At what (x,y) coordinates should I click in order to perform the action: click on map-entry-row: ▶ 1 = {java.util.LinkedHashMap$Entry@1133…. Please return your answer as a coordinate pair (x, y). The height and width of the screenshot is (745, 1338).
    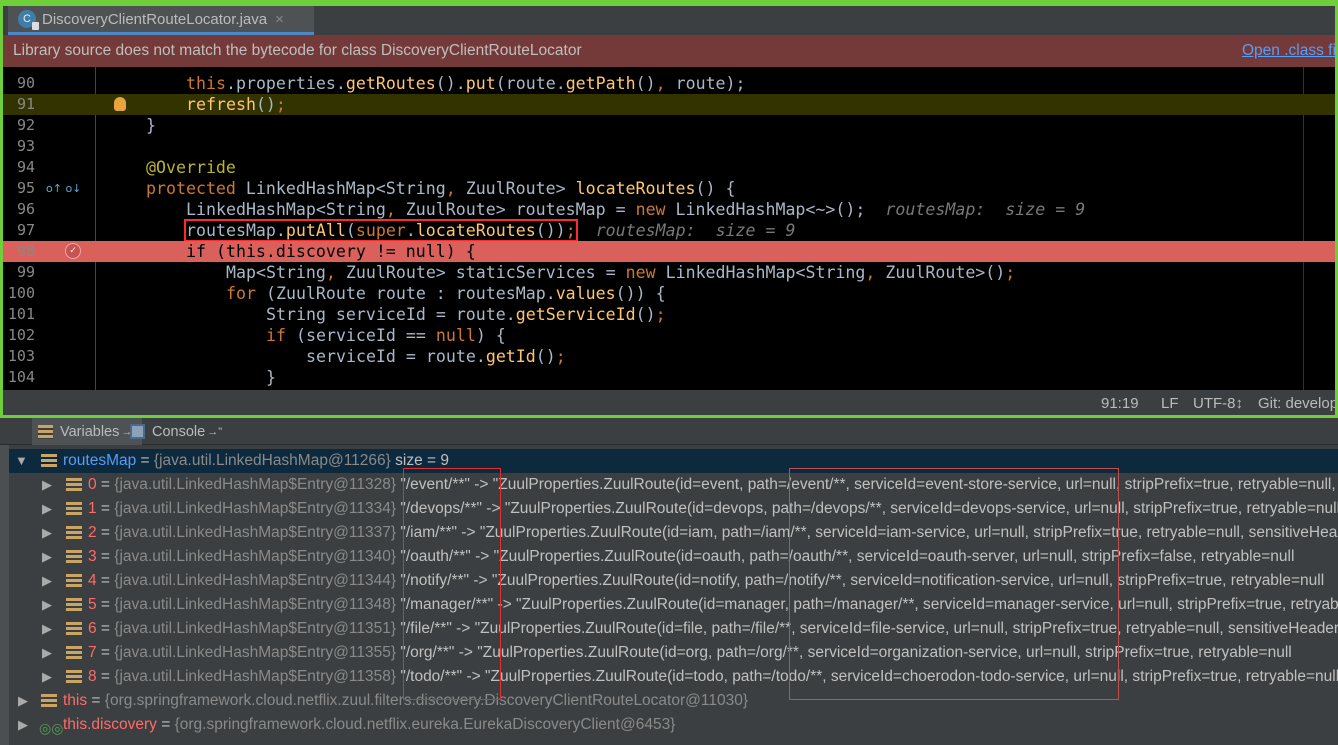
    Looking at the image, I should click on (673, 509).